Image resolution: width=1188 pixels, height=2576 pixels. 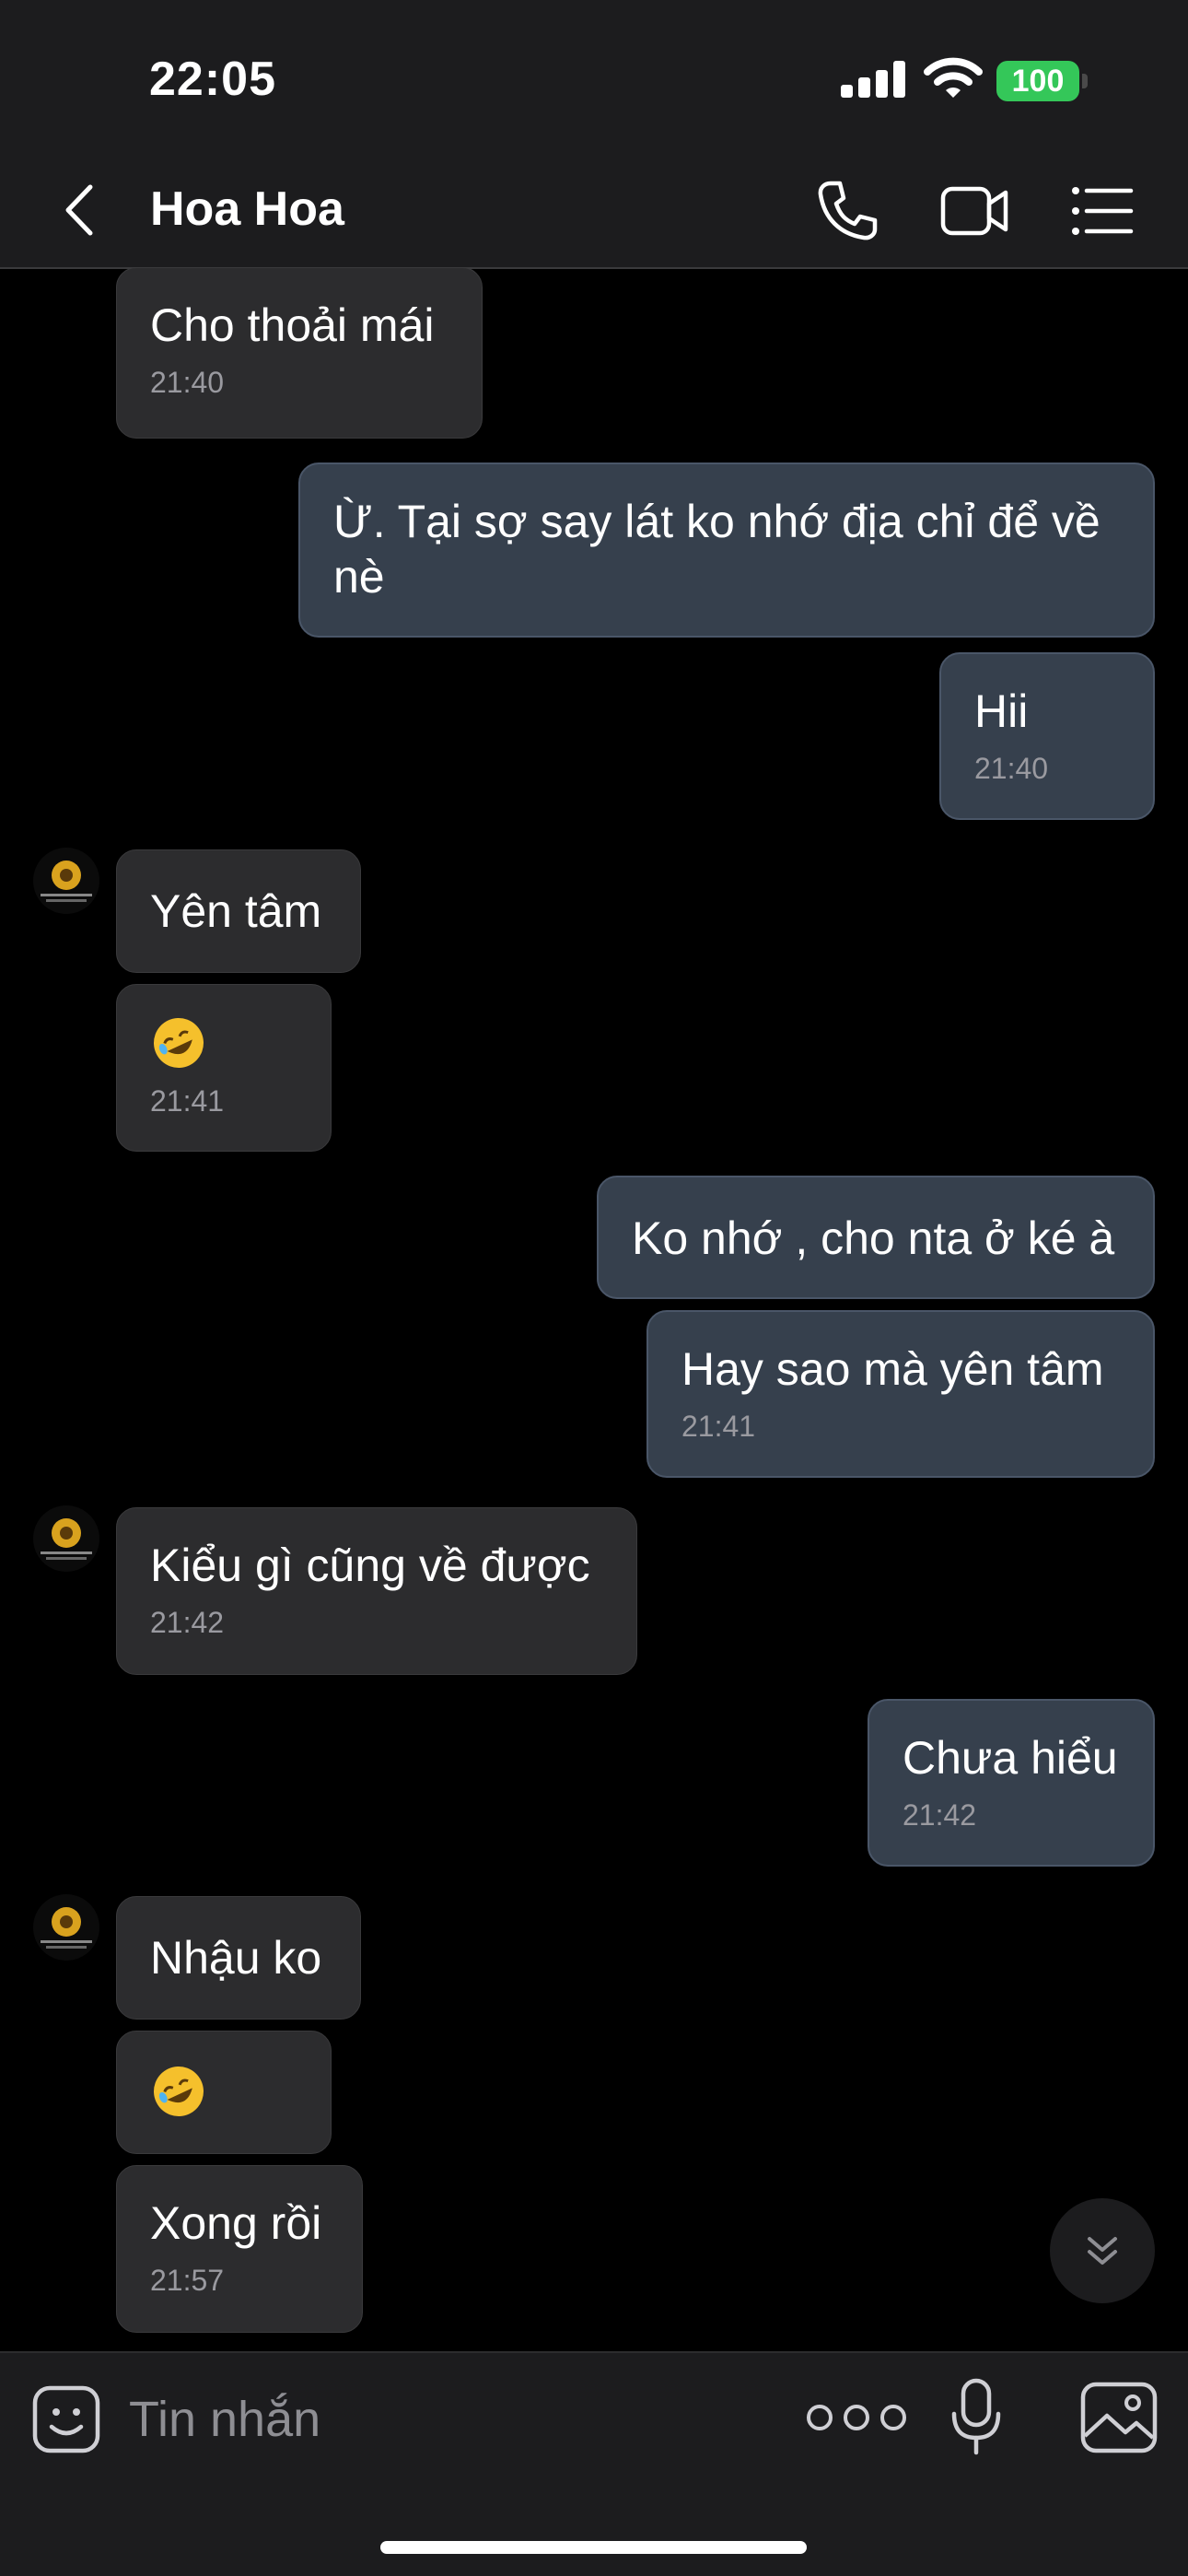 What do you see at coordinates (66, 2419) in the screenshot?
I see `emoji-sticker-icon` at bounding box center [66, 2419].